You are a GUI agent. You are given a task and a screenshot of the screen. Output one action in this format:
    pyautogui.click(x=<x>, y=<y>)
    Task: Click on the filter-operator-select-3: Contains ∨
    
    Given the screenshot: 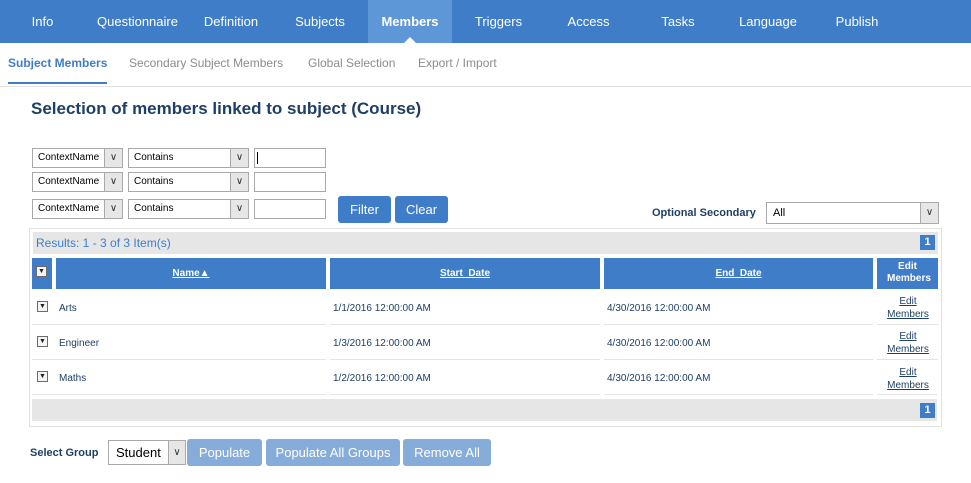 What is the action you would take?
    pyautogui.click(x=188, y=209)
    